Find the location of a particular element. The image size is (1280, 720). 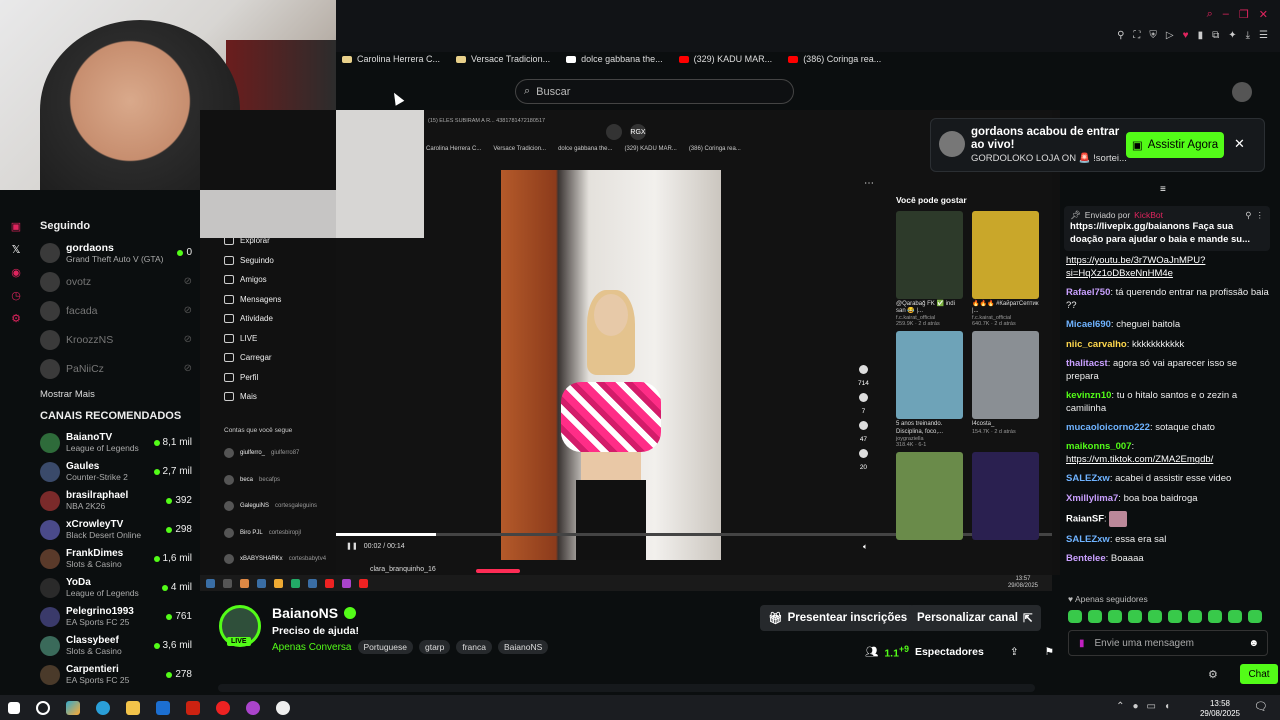

recommended-item: BaianoTV League of Legends 8,1 mil is located at coordinates (116, 442).